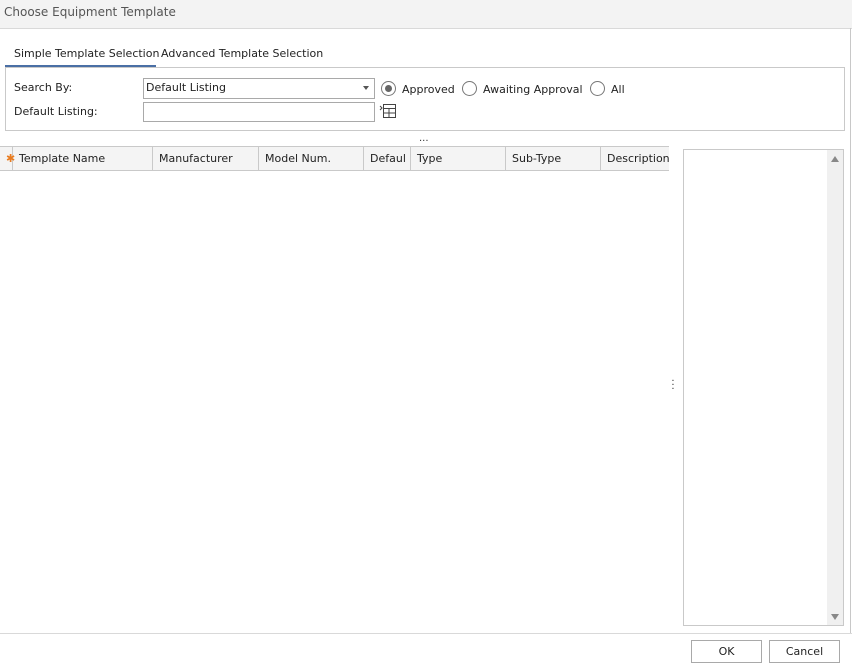 The width and height of the screenshot is (852, 666). Describe the element at coordinates (835, 387) in the screenshot. I see `vertical-scrollbar` at that location.